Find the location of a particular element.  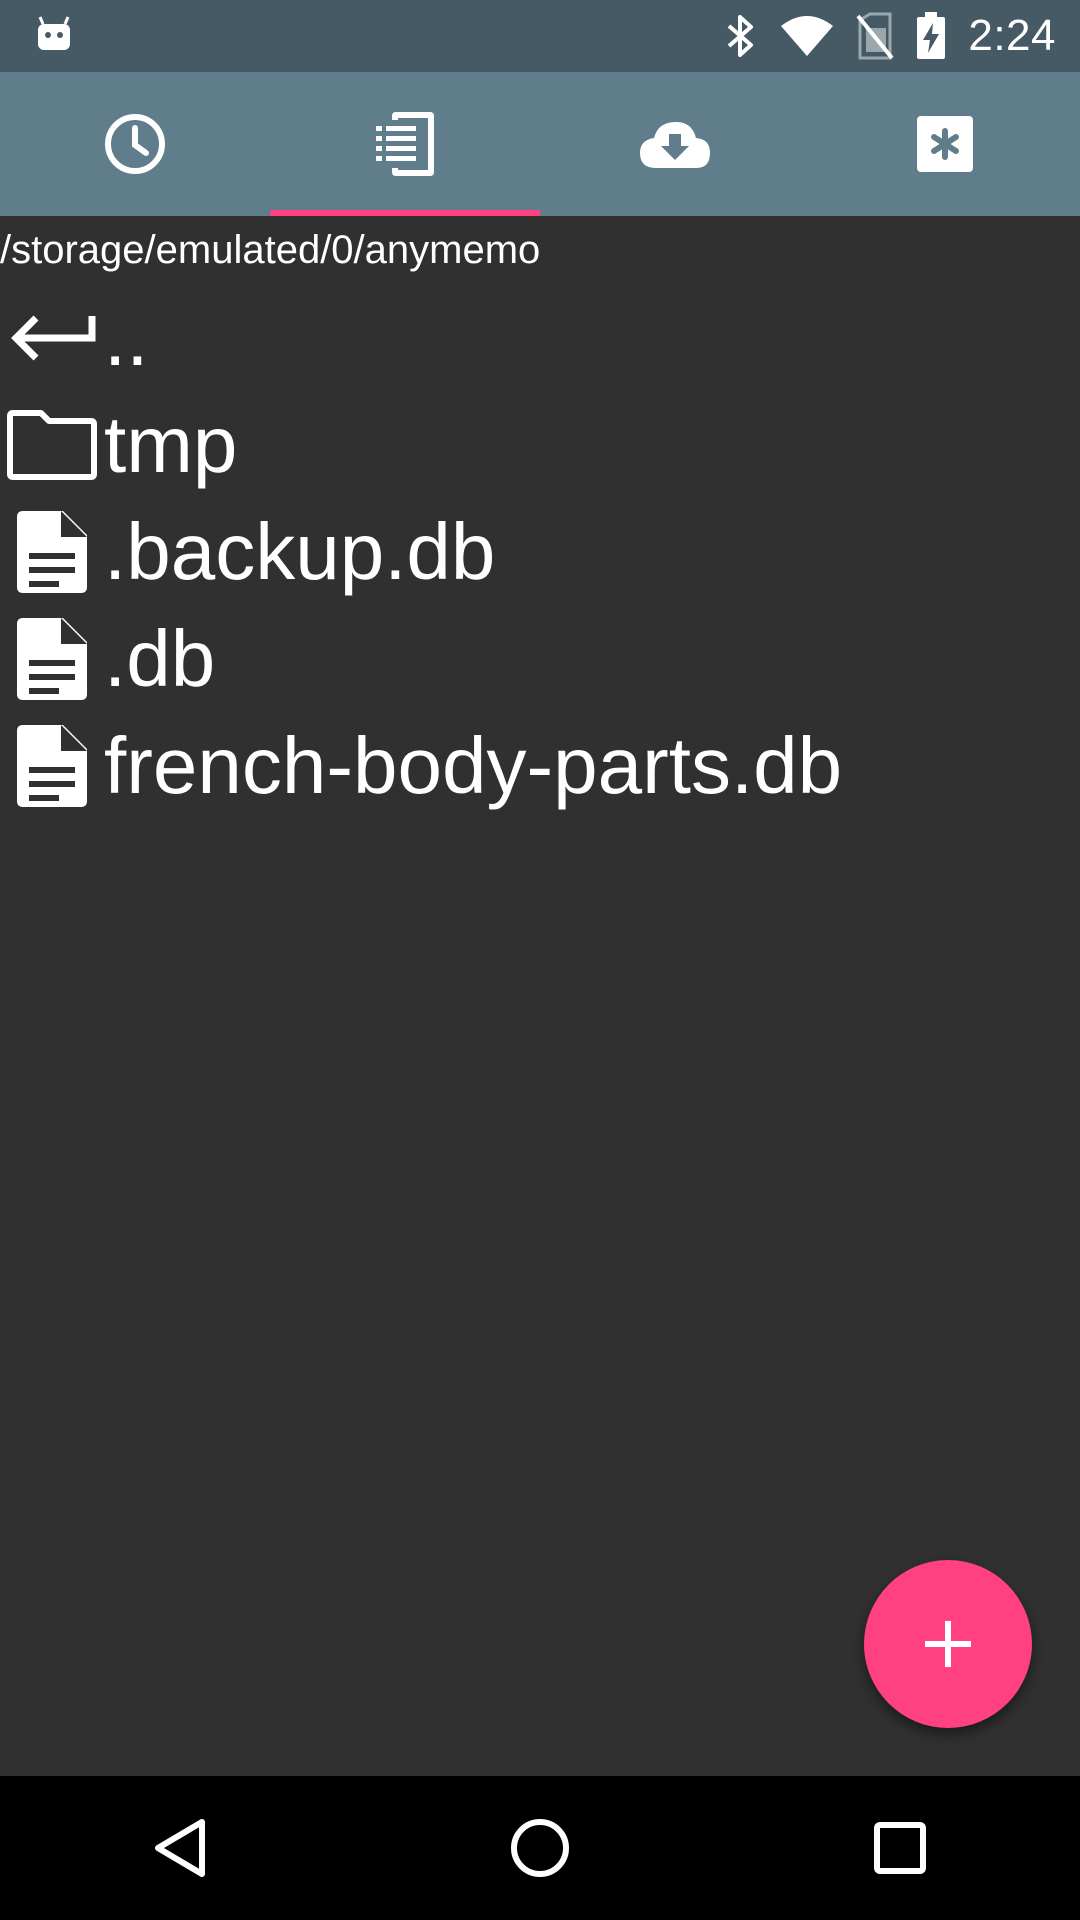

home-circle-icon is located at coordinates (540, 1848).